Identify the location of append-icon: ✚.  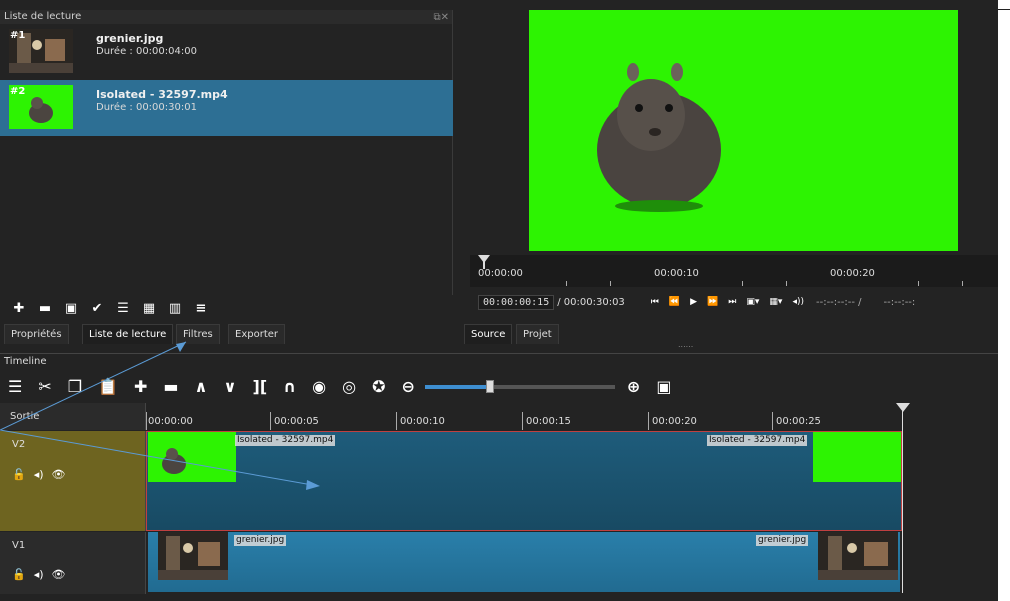
(140, 387).